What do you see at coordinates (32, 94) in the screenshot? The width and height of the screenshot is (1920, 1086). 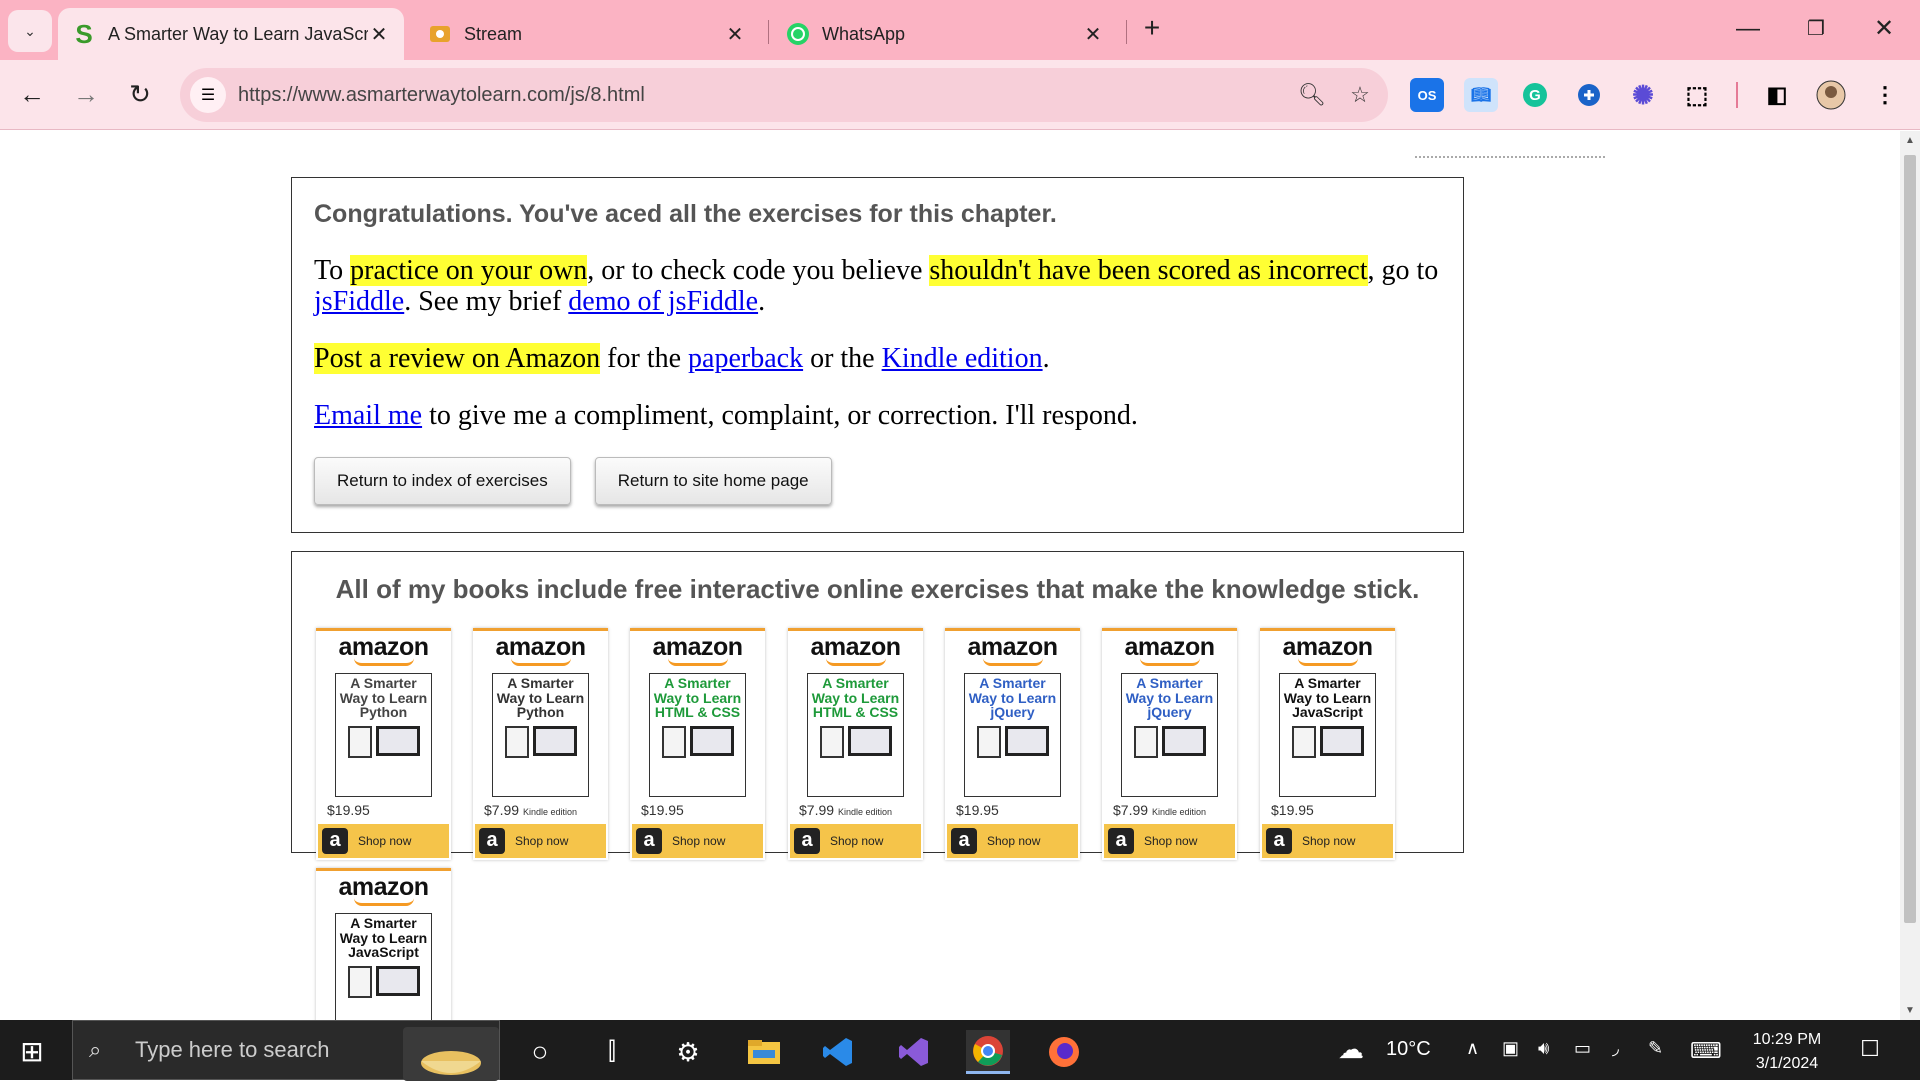 I see `back-button: ←` at bounding box center [32, 94].